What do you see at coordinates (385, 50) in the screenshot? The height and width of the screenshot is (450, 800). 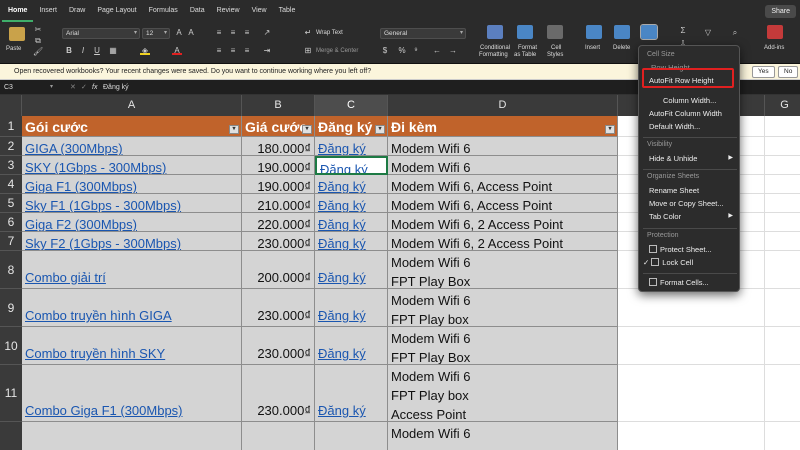 I see `currency-icon: $` at bounding box center [385, 50].